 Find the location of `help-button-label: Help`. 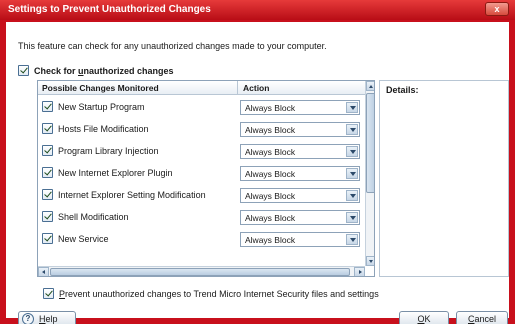

help-button-label: Help is located at coordinates (48, 318).